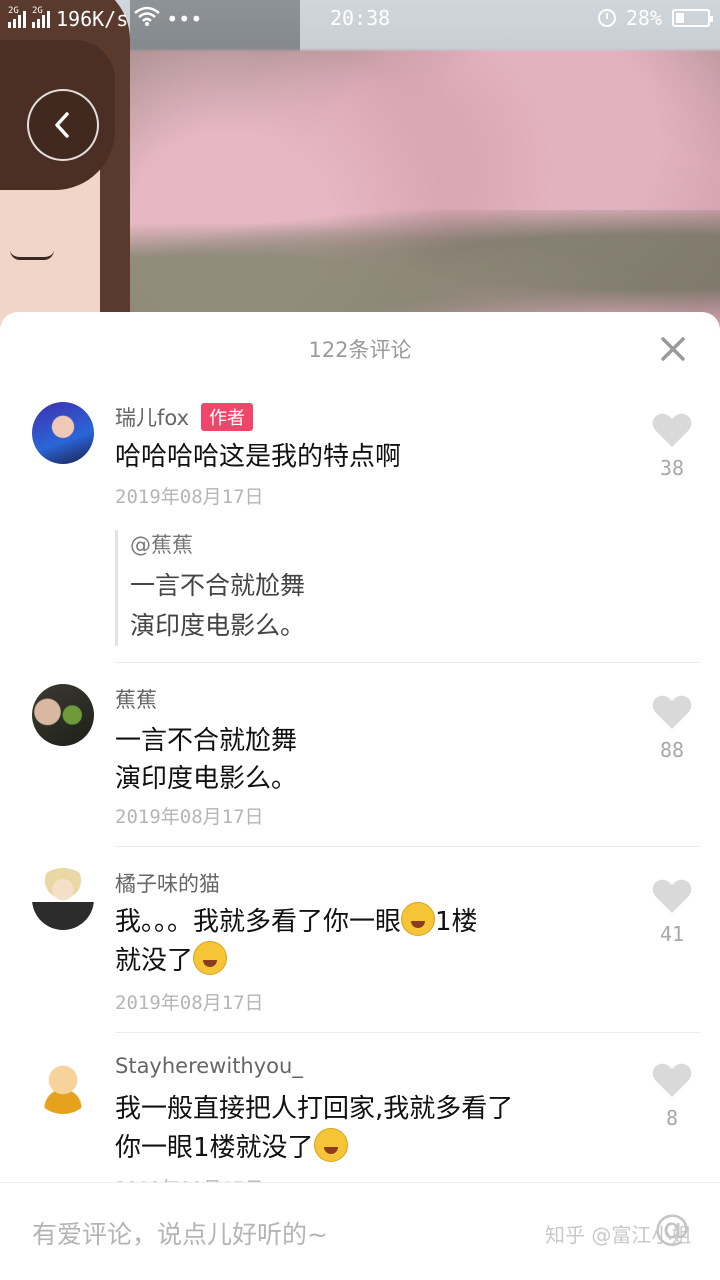 The width and height of the screenshot is (720, 1280). What do you see at coordinates (350, 941) in the screenshot?
I see `comment-text: 我。。。我就多看了你一眼 1楼 就没了` at bounding box center [350, 941].